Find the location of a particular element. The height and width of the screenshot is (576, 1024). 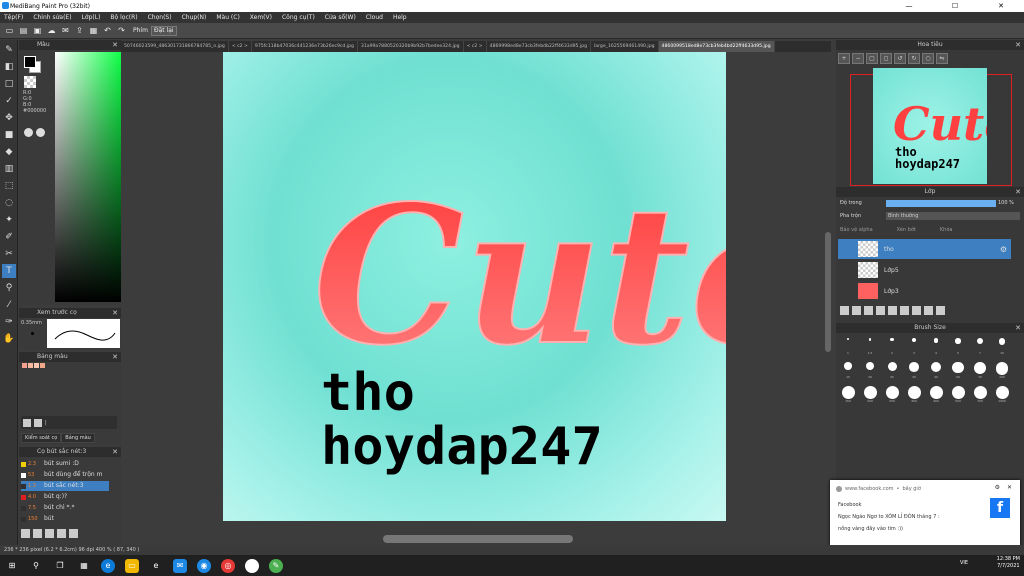

brush-size-option: 250 is located at coordinates (892, 392).